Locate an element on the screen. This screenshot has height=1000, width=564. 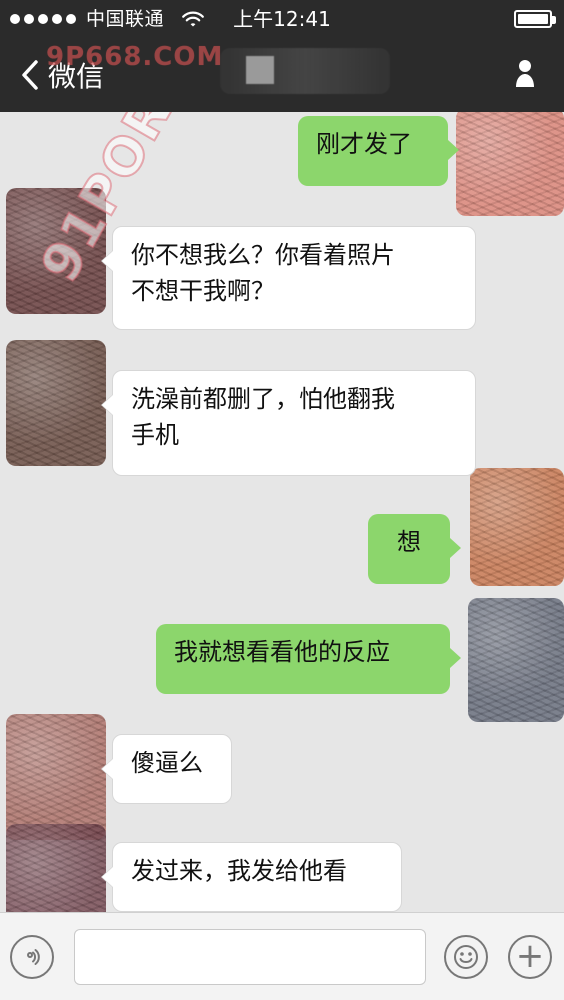
message-bubble-left: 发过来，我发给他看 is located at coordinates (257, 877).